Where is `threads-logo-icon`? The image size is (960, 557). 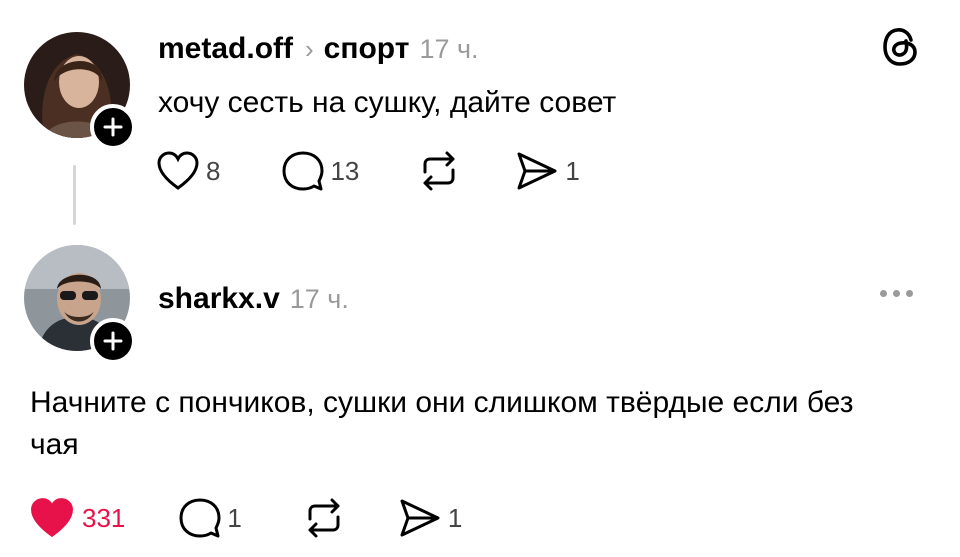 threads-logo-icon is located at coordinates (901, 49).